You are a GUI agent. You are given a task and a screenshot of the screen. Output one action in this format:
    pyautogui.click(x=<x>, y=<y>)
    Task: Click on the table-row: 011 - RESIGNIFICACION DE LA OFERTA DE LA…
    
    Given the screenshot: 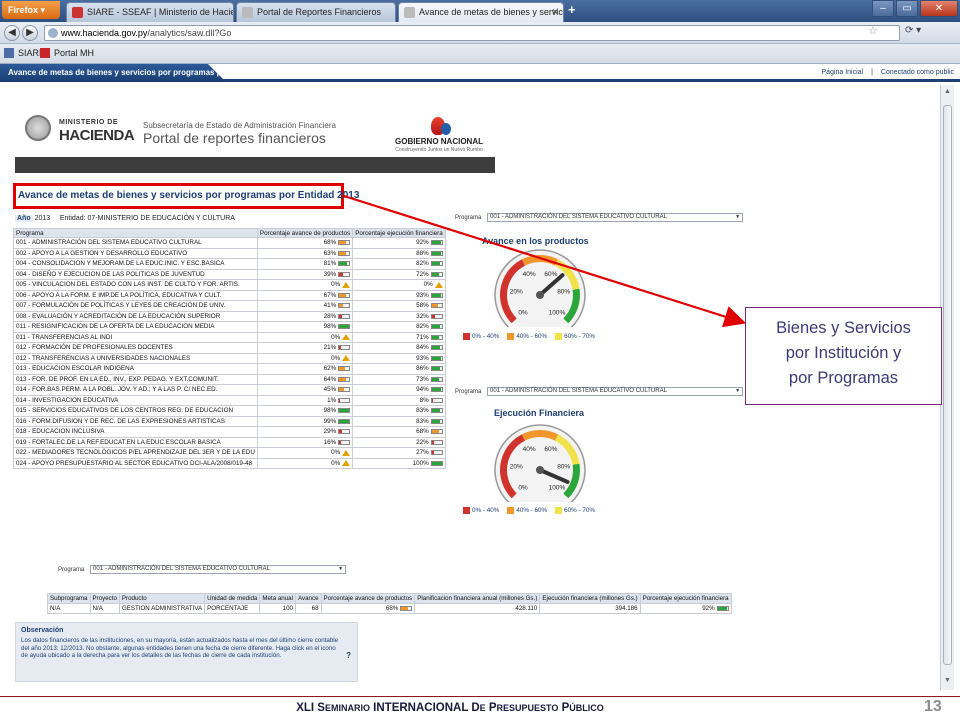 What is the action you would take?
    pyautogui.click(x=229, y=327)
    